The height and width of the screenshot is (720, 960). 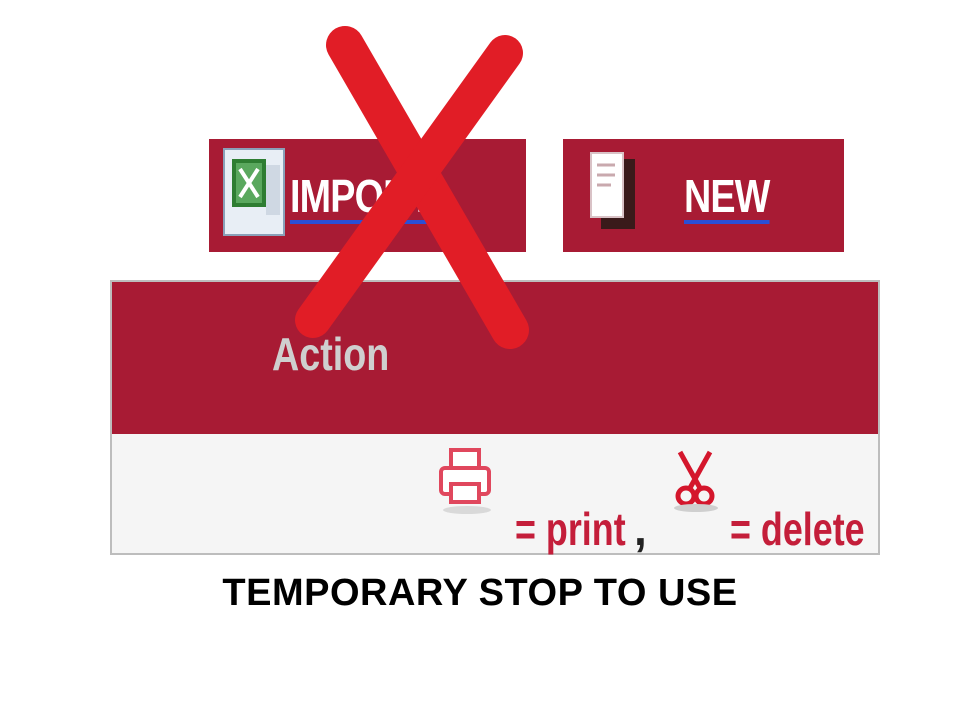 I want to click on import-label: IMPORT, so click(x=361, y=195).